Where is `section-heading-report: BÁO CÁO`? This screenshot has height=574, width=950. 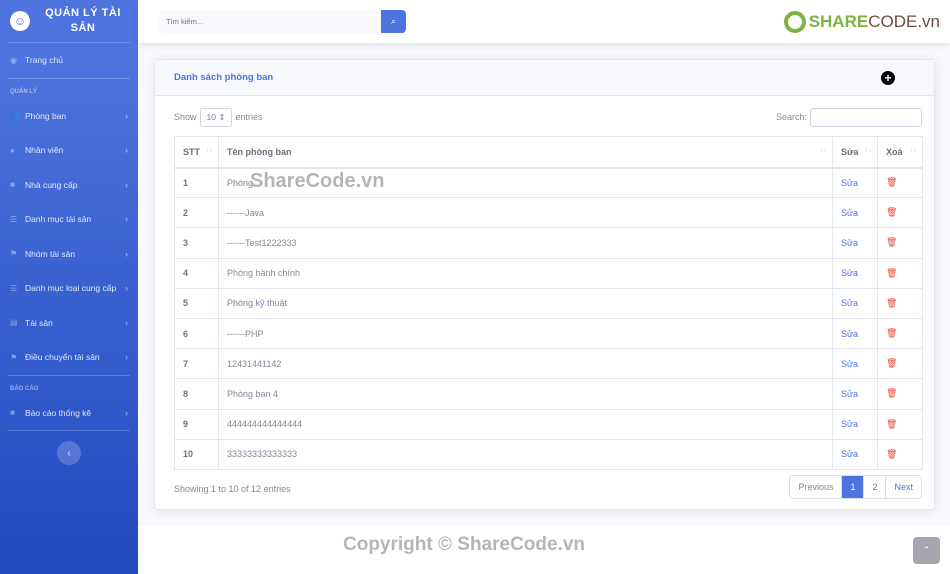
section-heading-report: BÁO CÁO is located at coordinates (24, 388).